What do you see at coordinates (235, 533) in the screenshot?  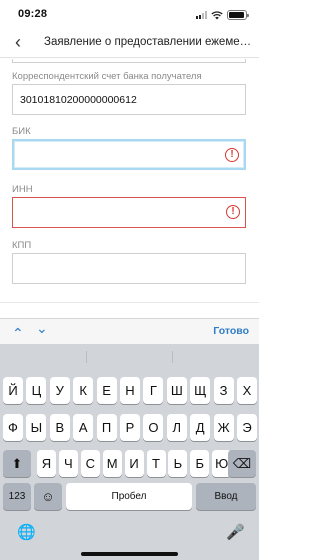 I see `microphone-icon: 🎤` at bounding box center [235, 533].